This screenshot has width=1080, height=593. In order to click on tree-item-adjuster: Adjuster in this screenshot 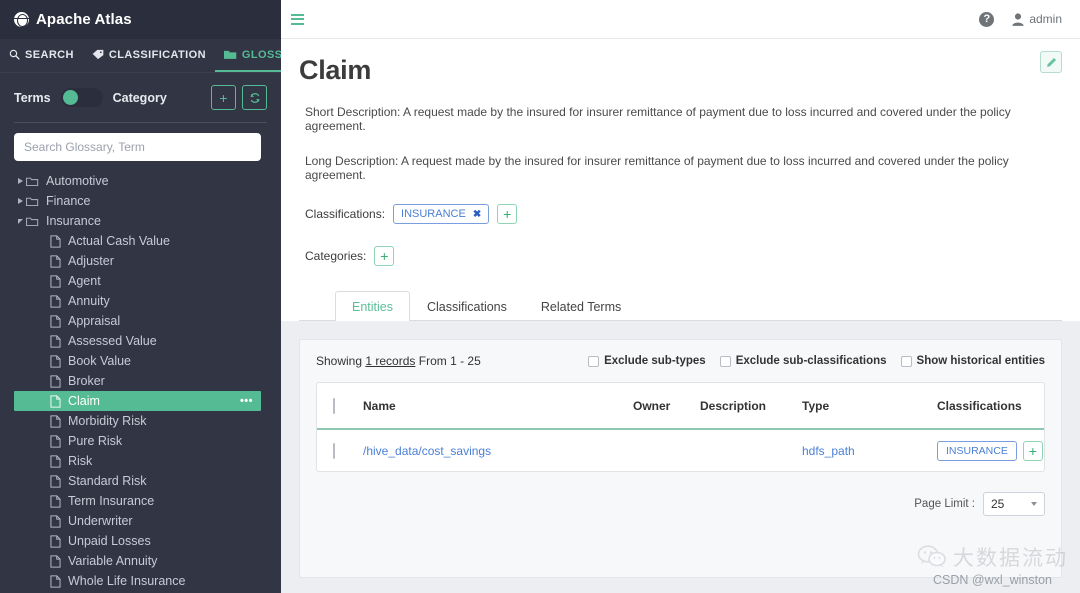, I will do `click(140, 261)`.